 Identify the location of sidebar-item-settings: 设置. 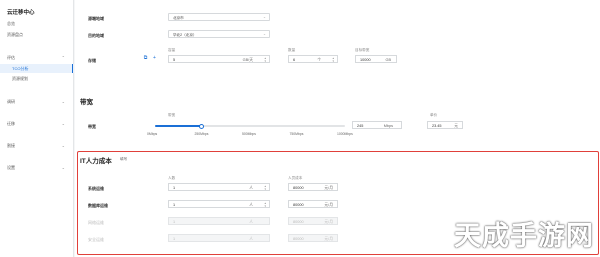
(11, 168).